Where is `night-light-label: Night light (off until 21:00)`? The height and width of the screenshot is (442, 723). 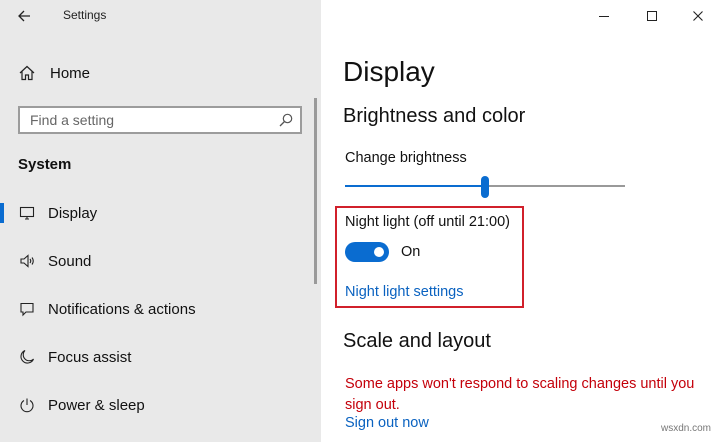 night-light-label: Night light (off until 21:00) is located at coordinates (427, 222).